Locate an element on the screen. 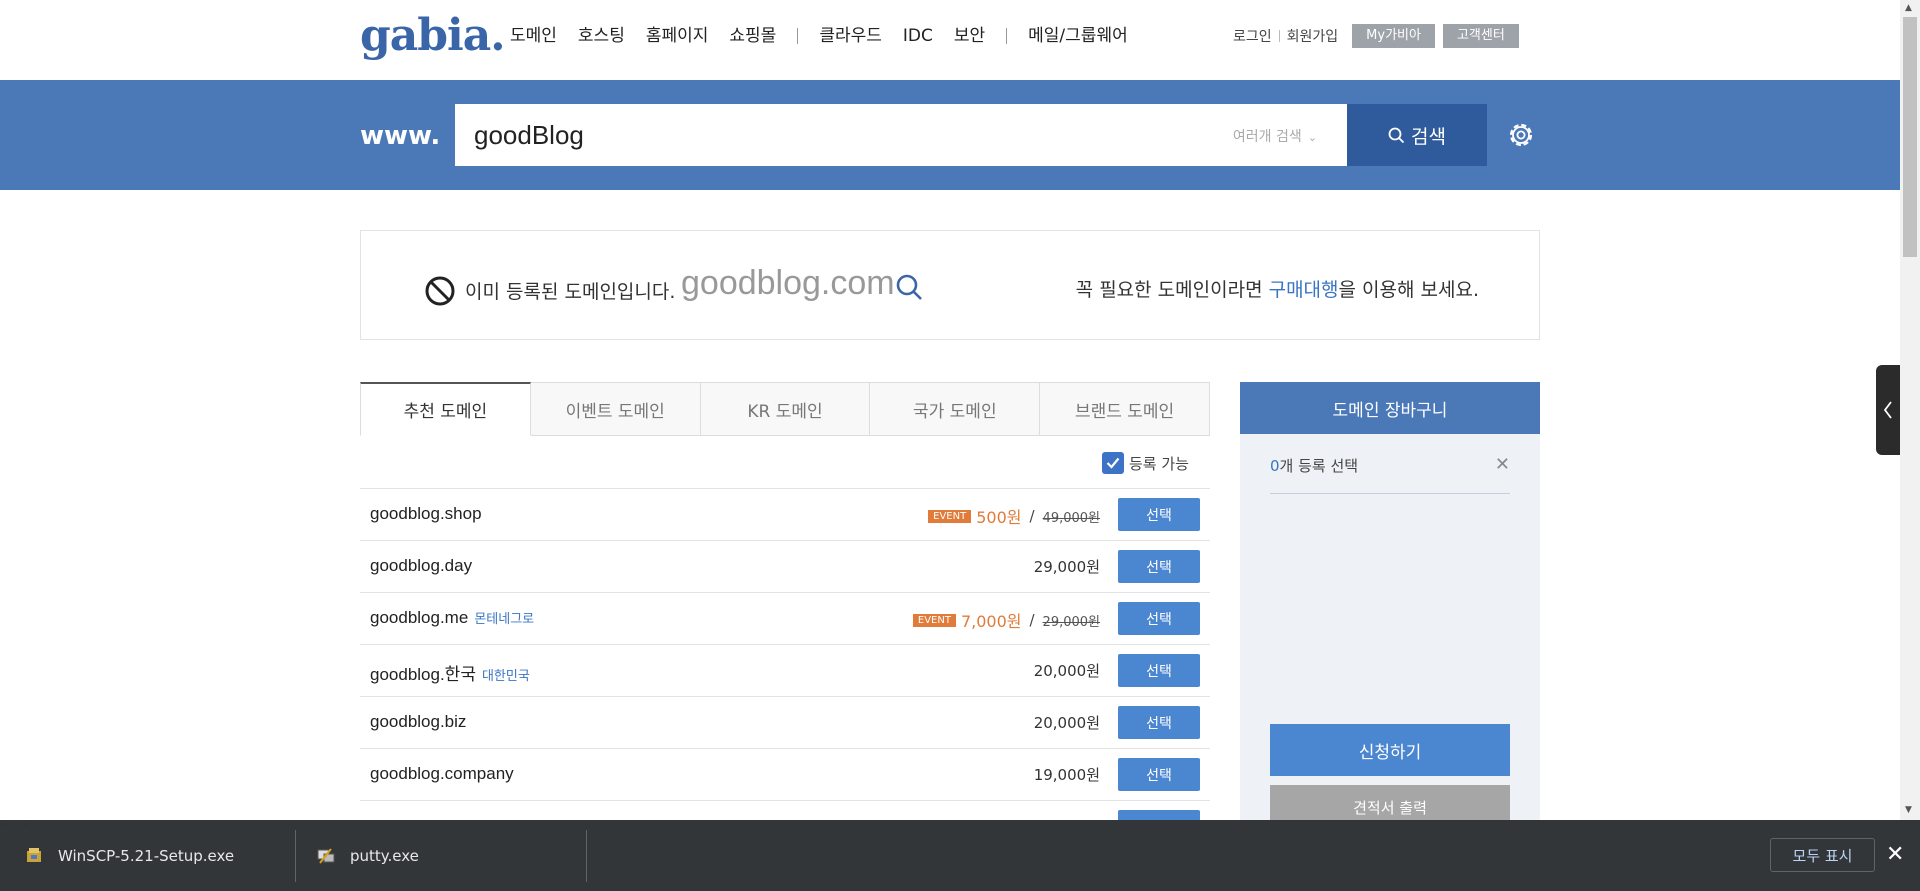 This screenshot has height=891, width=1920. domain-name: goodblog.company is located at coordinates (442, 774).